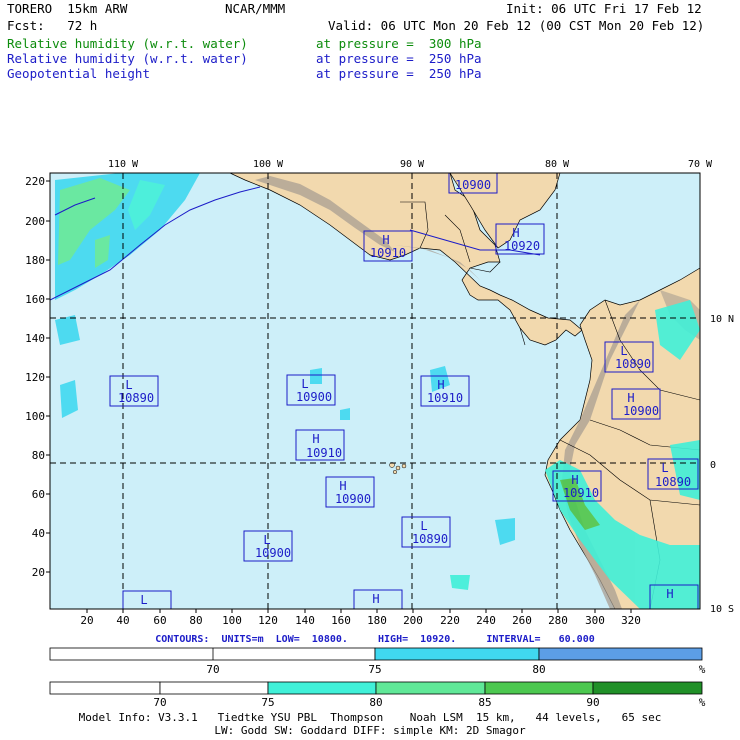 The width and height of the screenshot is (740, 740). I want to click on svg-text: 260, so click(522, 620).